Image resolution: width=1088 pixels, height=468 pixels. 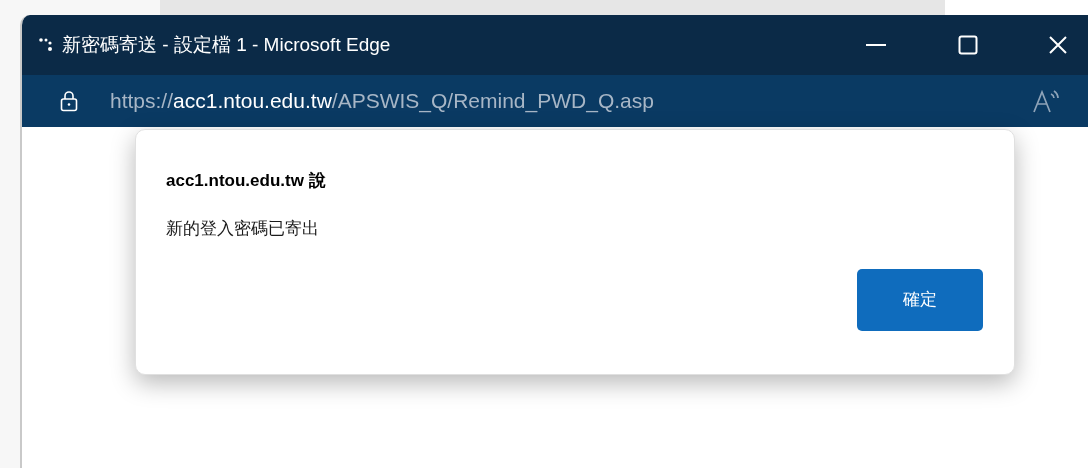 I want to click on maximize-icon, so click(x=968, y=45).